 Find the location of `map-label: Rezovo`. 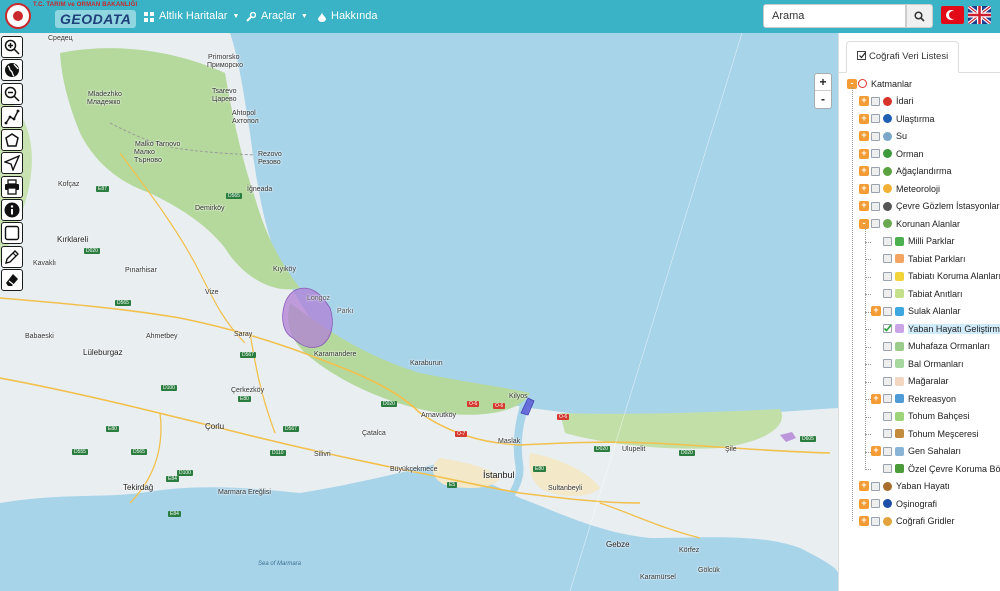

map-label: Rezovo is located at coordinates (270, 154).